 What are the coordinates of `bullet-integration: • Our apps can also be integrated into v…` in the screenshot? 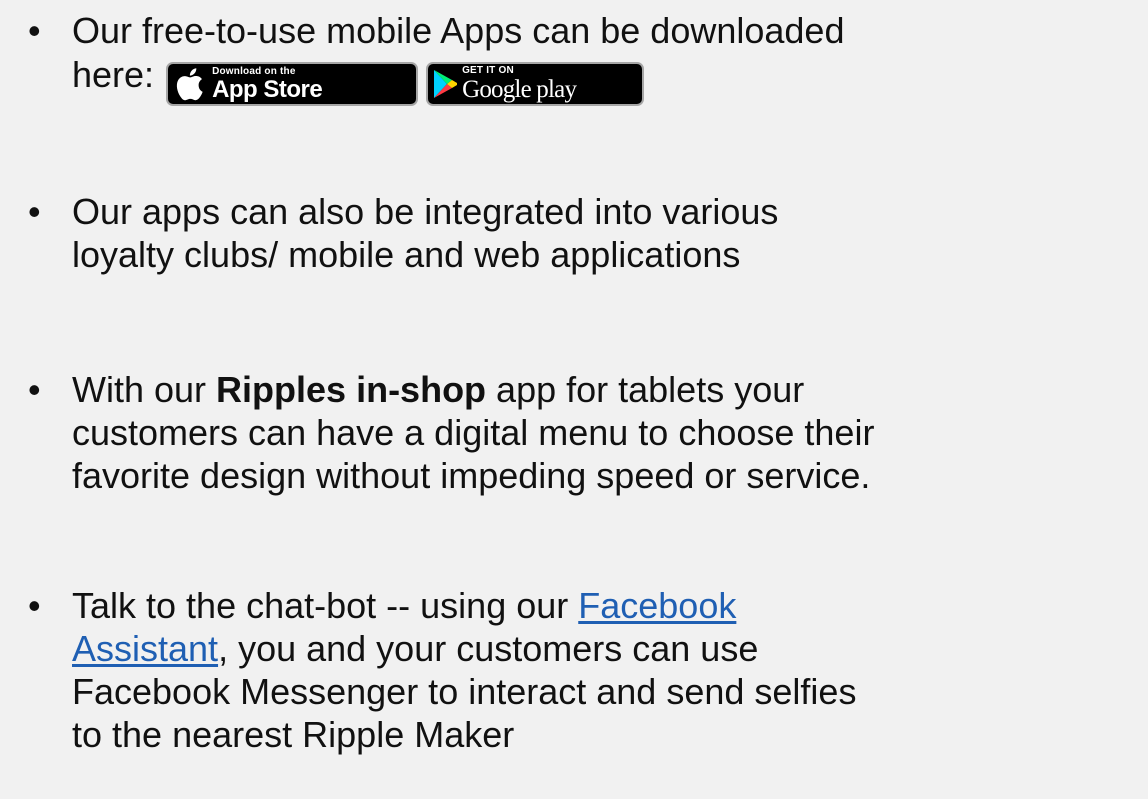 It's located at (574, 233).